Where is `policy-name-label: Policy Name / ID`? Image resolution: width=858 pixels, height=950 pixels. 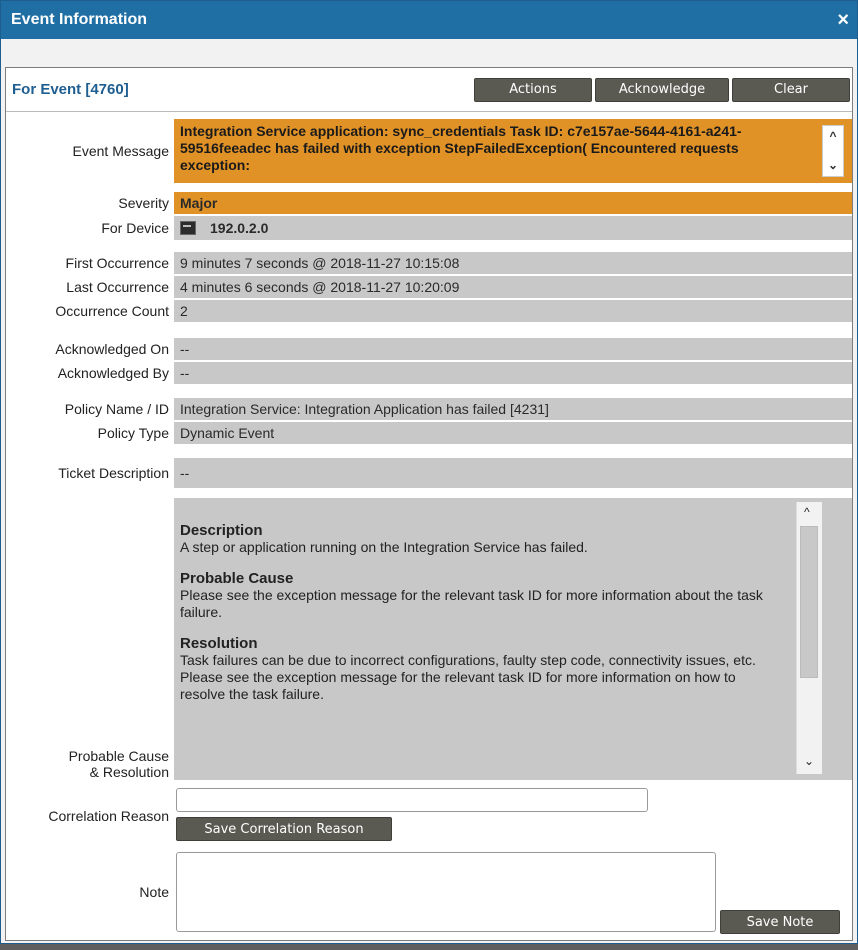 policy-name-label: Policy Name / ID is located at coordinates (116, 409).